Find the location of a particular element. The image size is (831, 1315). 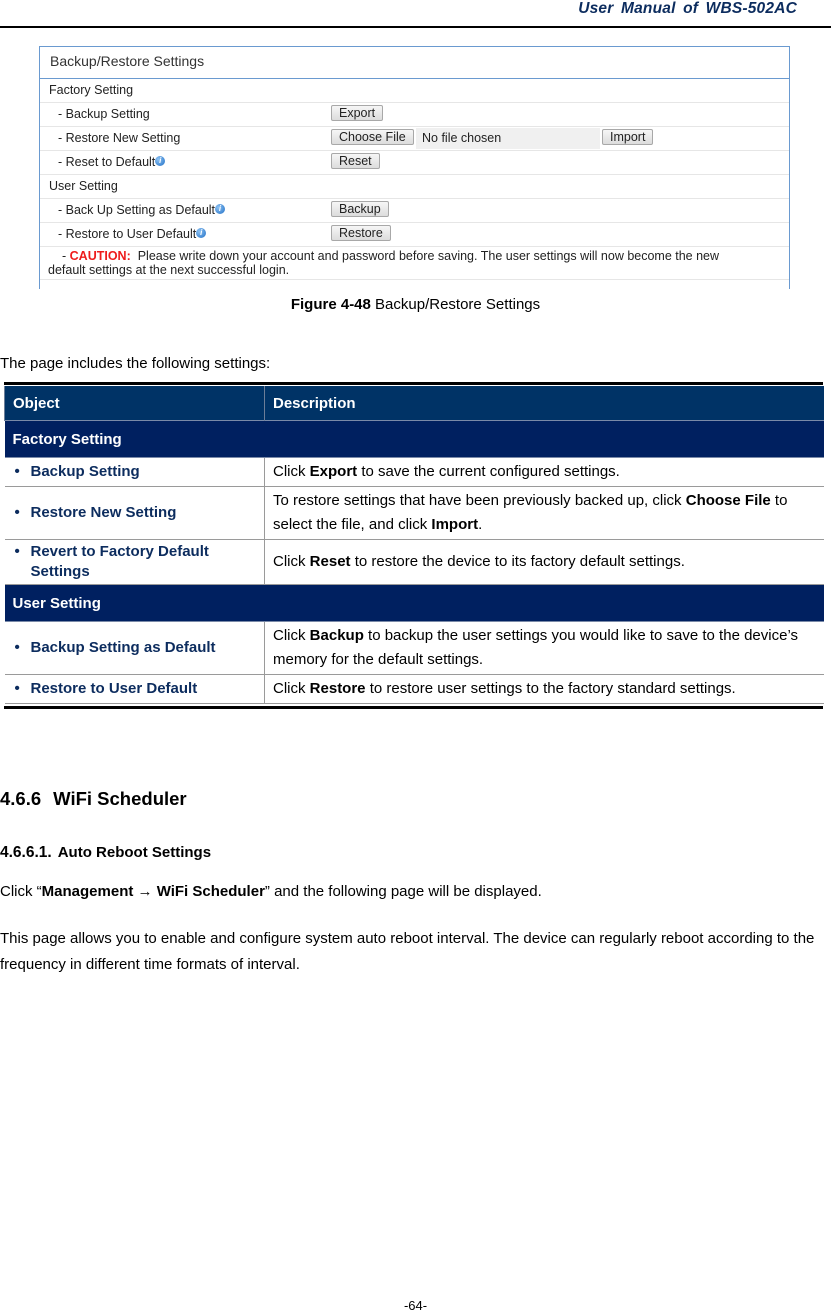

object-cell: • Revert to Factory Default Settings is located at coordinates (134, 562).